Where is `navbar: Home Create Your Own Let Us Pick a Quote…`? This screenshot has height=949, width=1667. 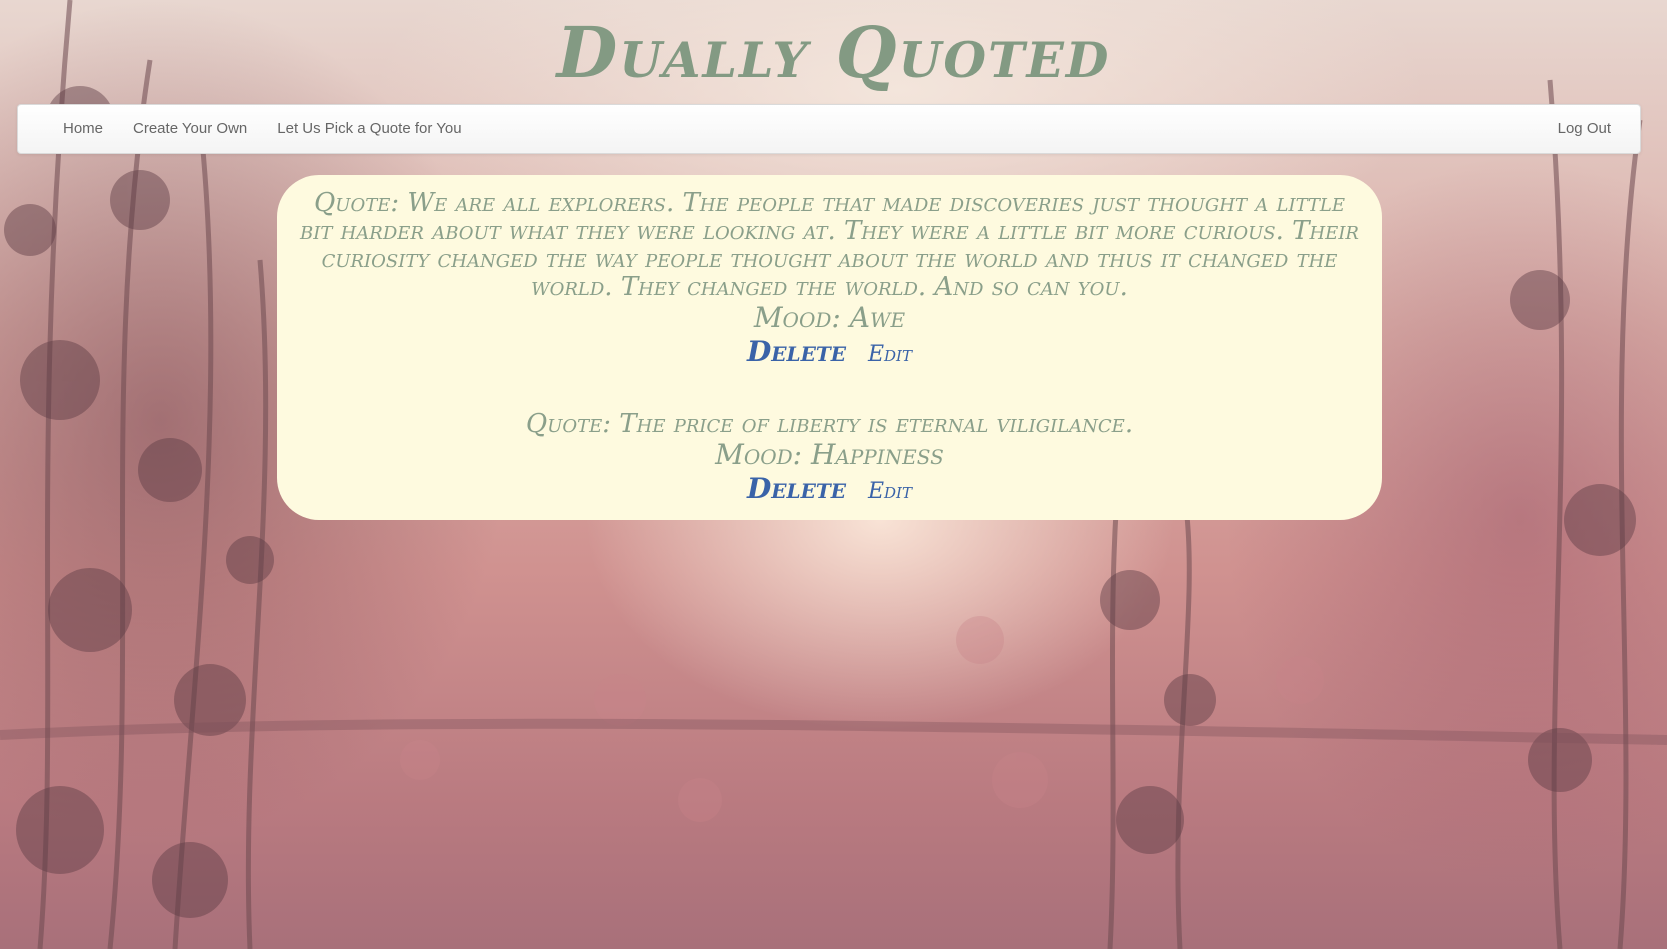
navbar: Home Create Your Own Let Us Pick a Quote… is located at coordinates (829, 129).